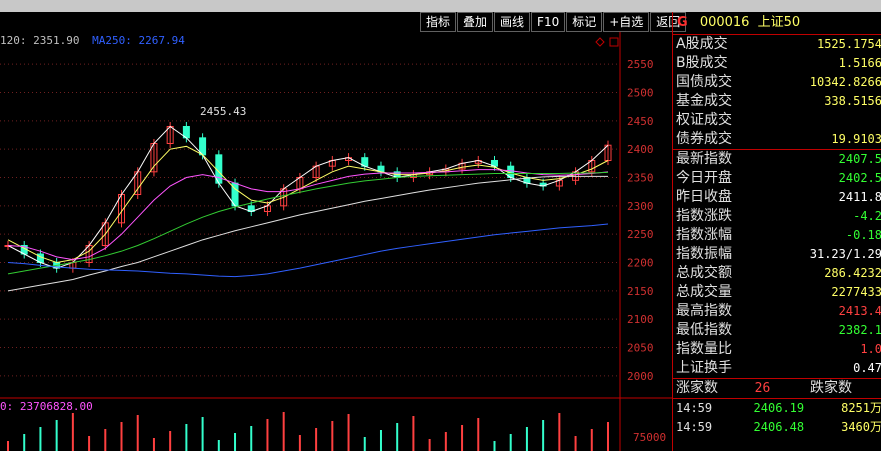 This screenshot has height=451, width=881. I want to click on stat-row: 最低指数 2382.1, so click(777, 330).